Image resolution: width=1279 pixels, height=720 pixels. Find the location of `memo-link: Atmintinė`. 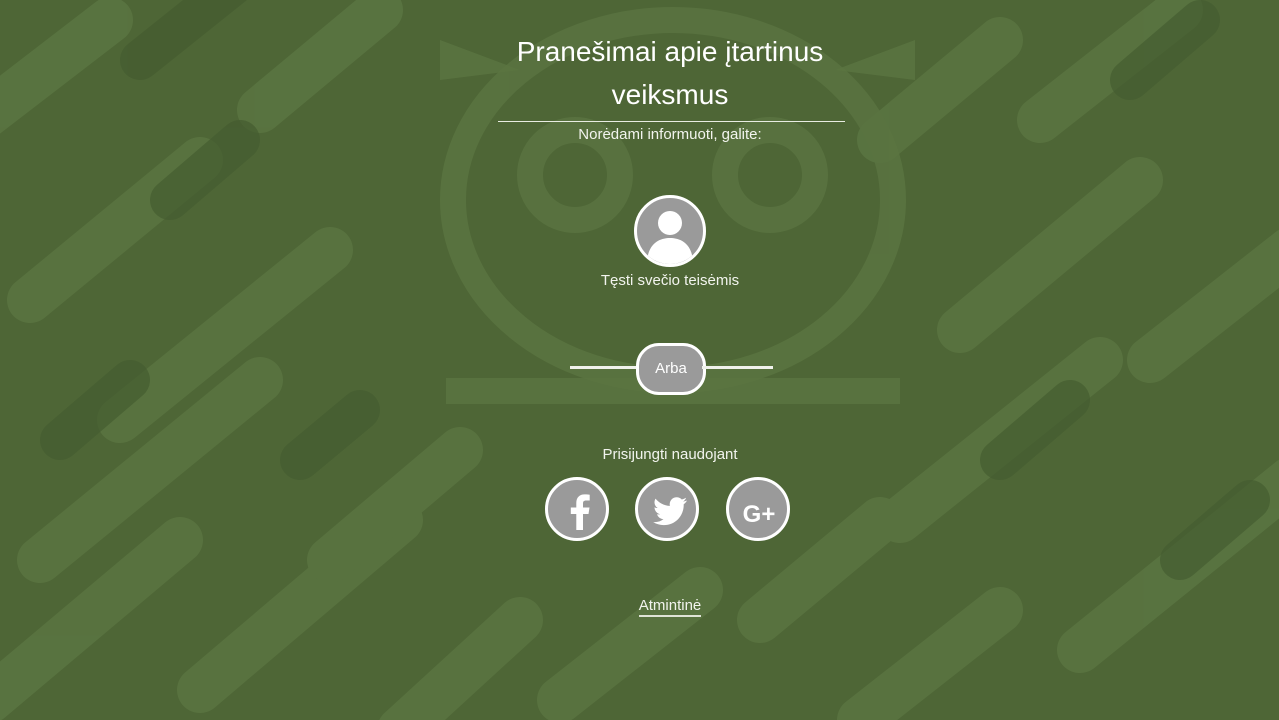

memo-link: Atmintinė is located at coordinates (670, 607).